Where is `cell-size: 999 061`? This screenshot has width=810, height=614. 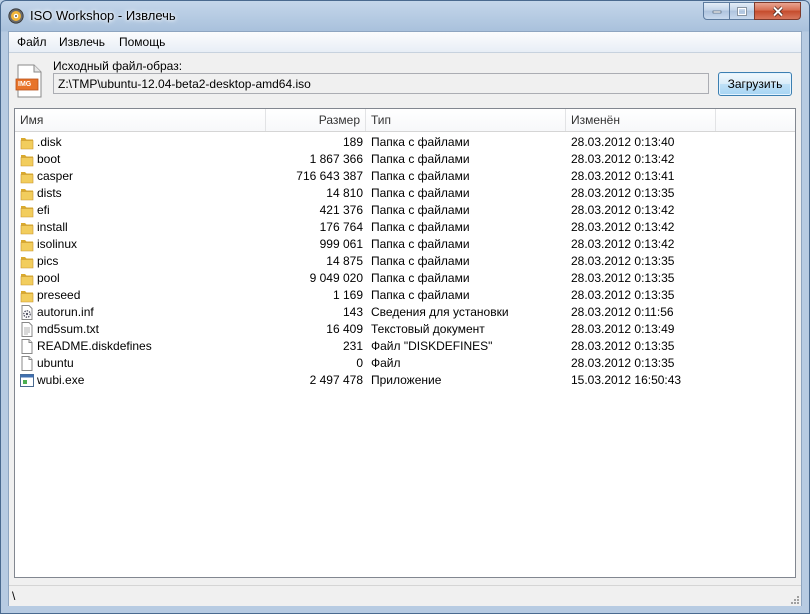
cell-size: 999 061 is located at coordinates (341, 244).